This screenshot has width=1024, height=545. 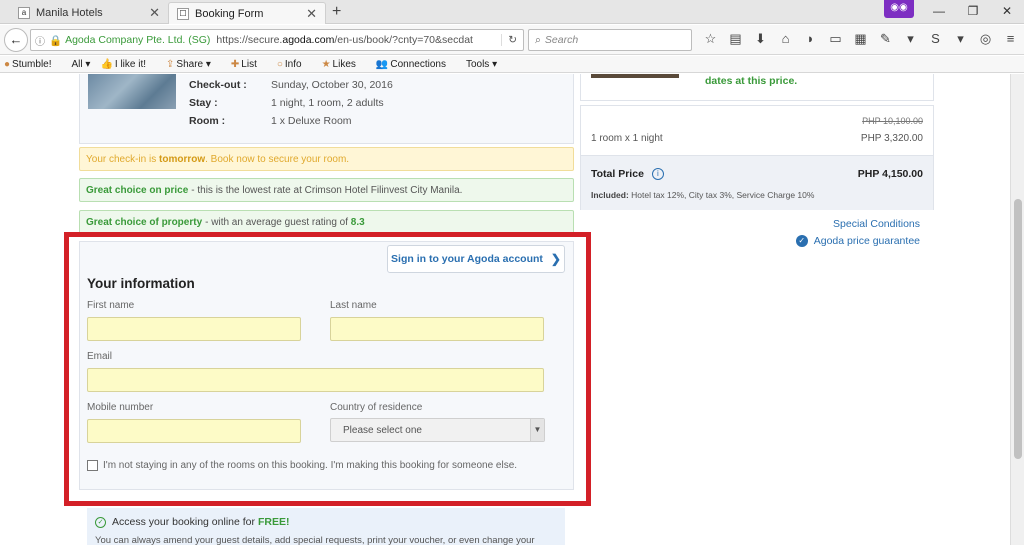 I want to click on reading-list-icon: ▤, so click(x=735, y=39).